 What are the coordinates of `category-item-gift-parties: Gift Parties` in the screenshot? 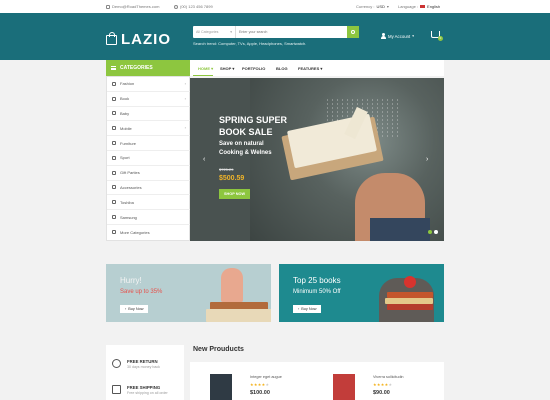 It's located at (149, 173).